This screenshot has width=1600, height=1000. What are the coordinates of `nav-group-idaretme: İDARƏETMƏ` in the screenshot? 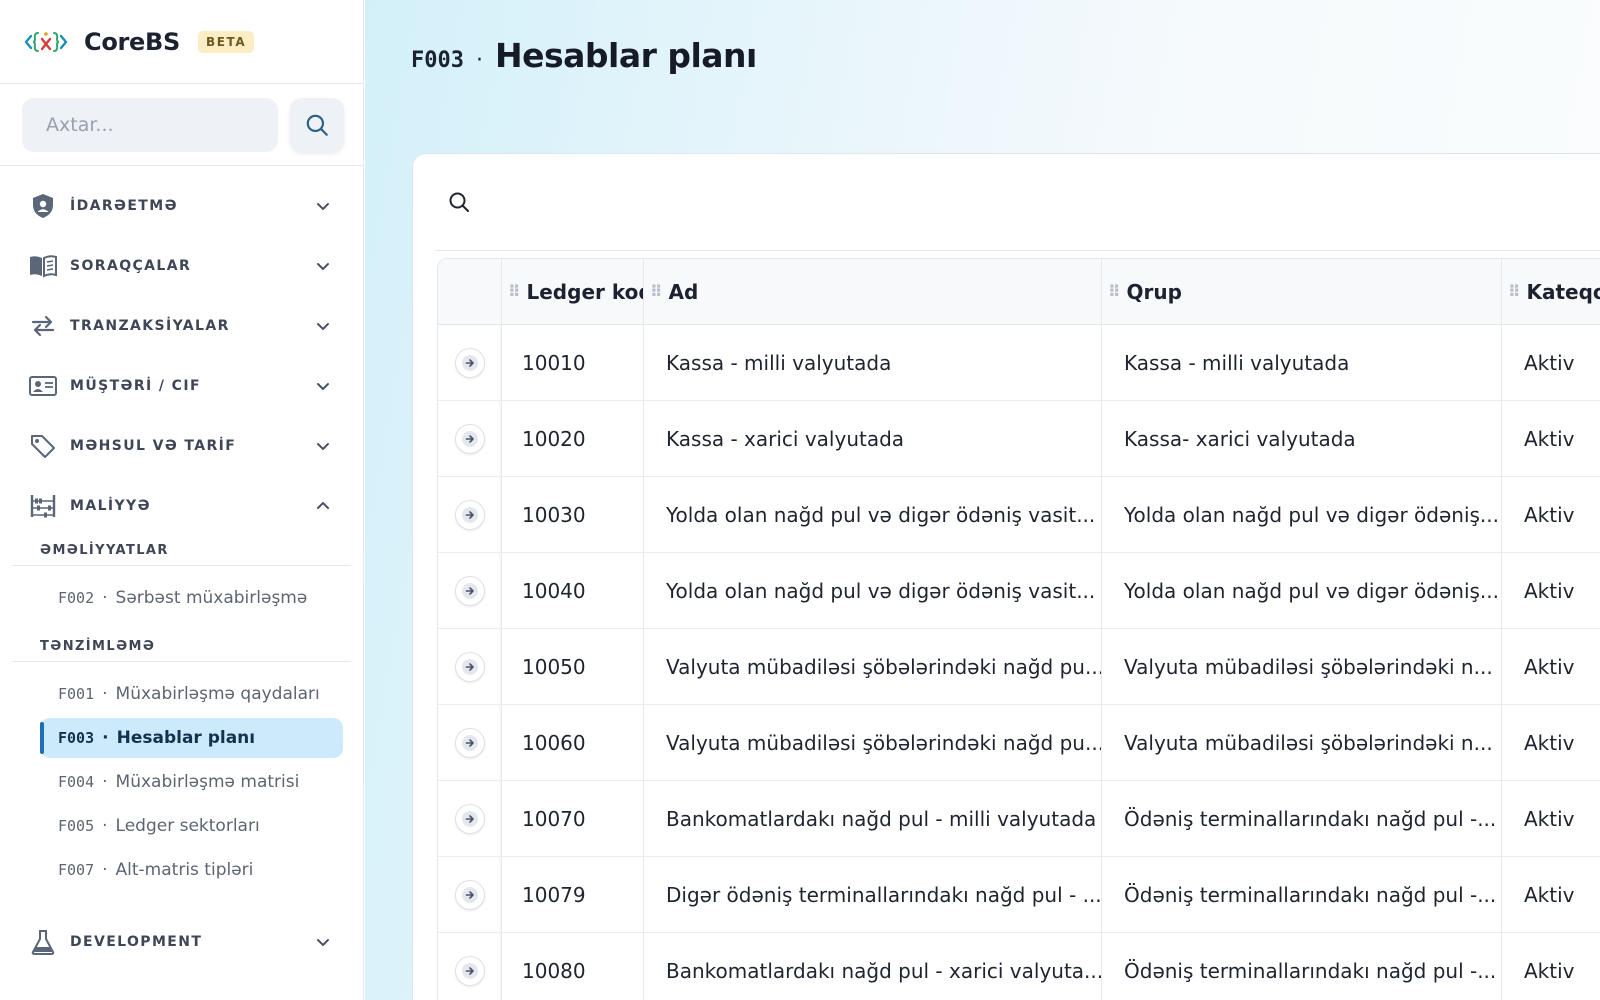 It's located at (181, 206).